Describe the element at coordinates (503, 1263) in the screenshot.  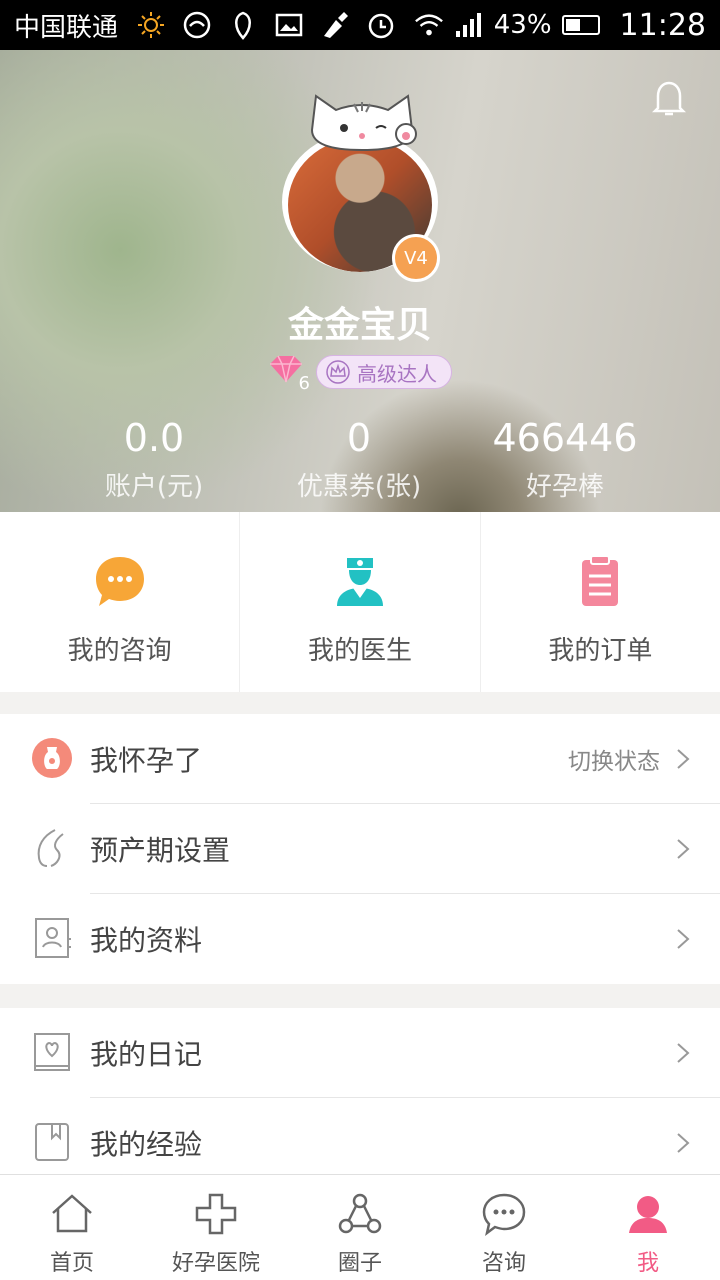
I see `nav-label: 咨询` at that location.